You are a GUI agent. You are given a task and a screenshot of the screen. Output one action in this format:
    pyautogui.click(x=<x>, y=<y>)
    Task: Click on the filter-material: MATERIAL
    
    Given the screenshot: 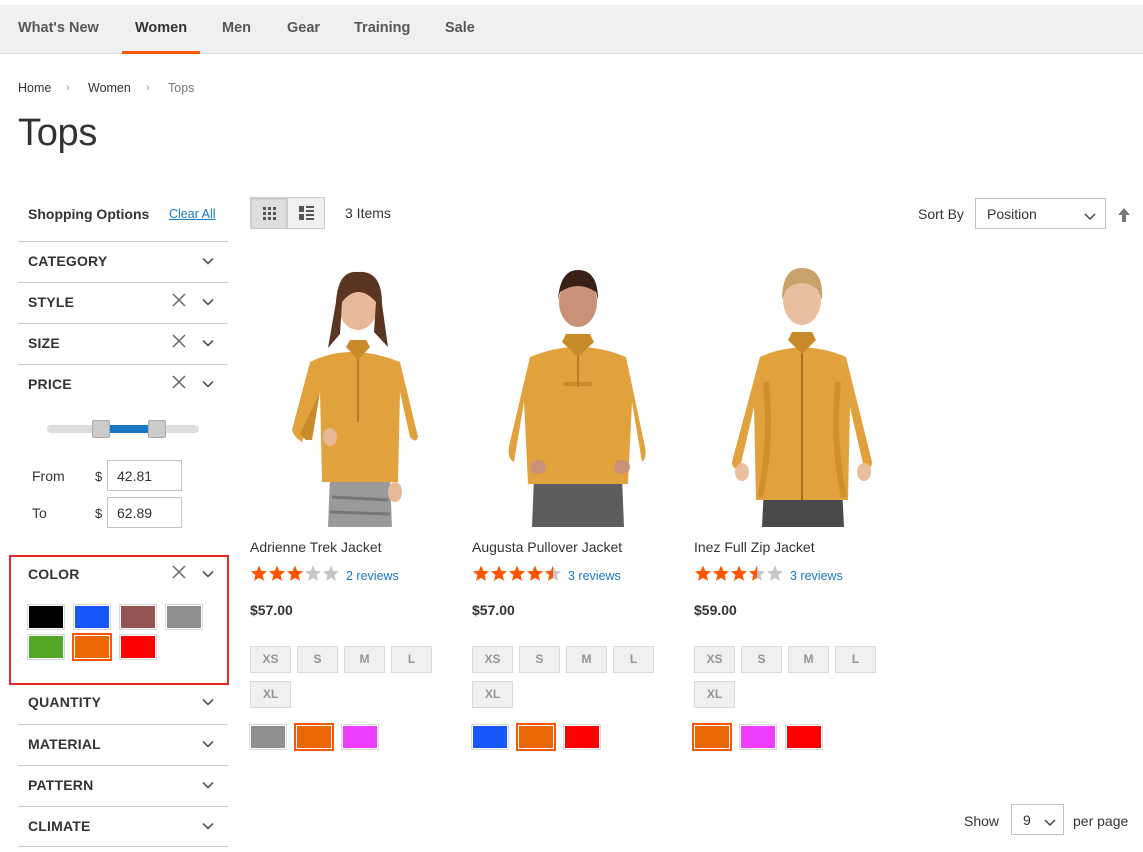 What is the action you would take?
    pyautogui.click(x=123, y=744)
    